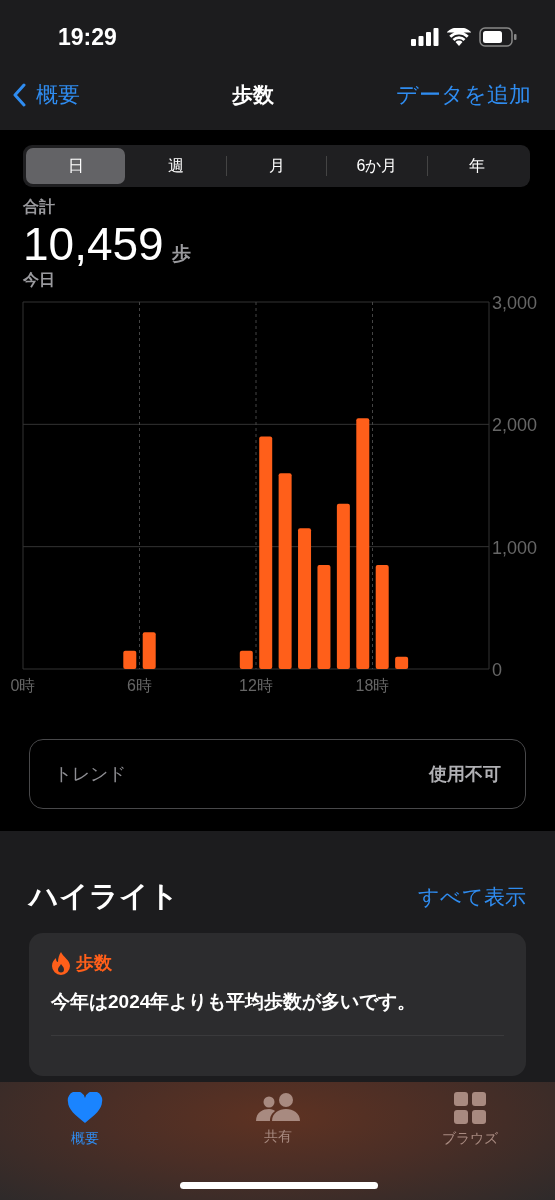 This screenshot has width=555, height=1200. I want to click on x-axis-label: 18時, so click(372, 685).